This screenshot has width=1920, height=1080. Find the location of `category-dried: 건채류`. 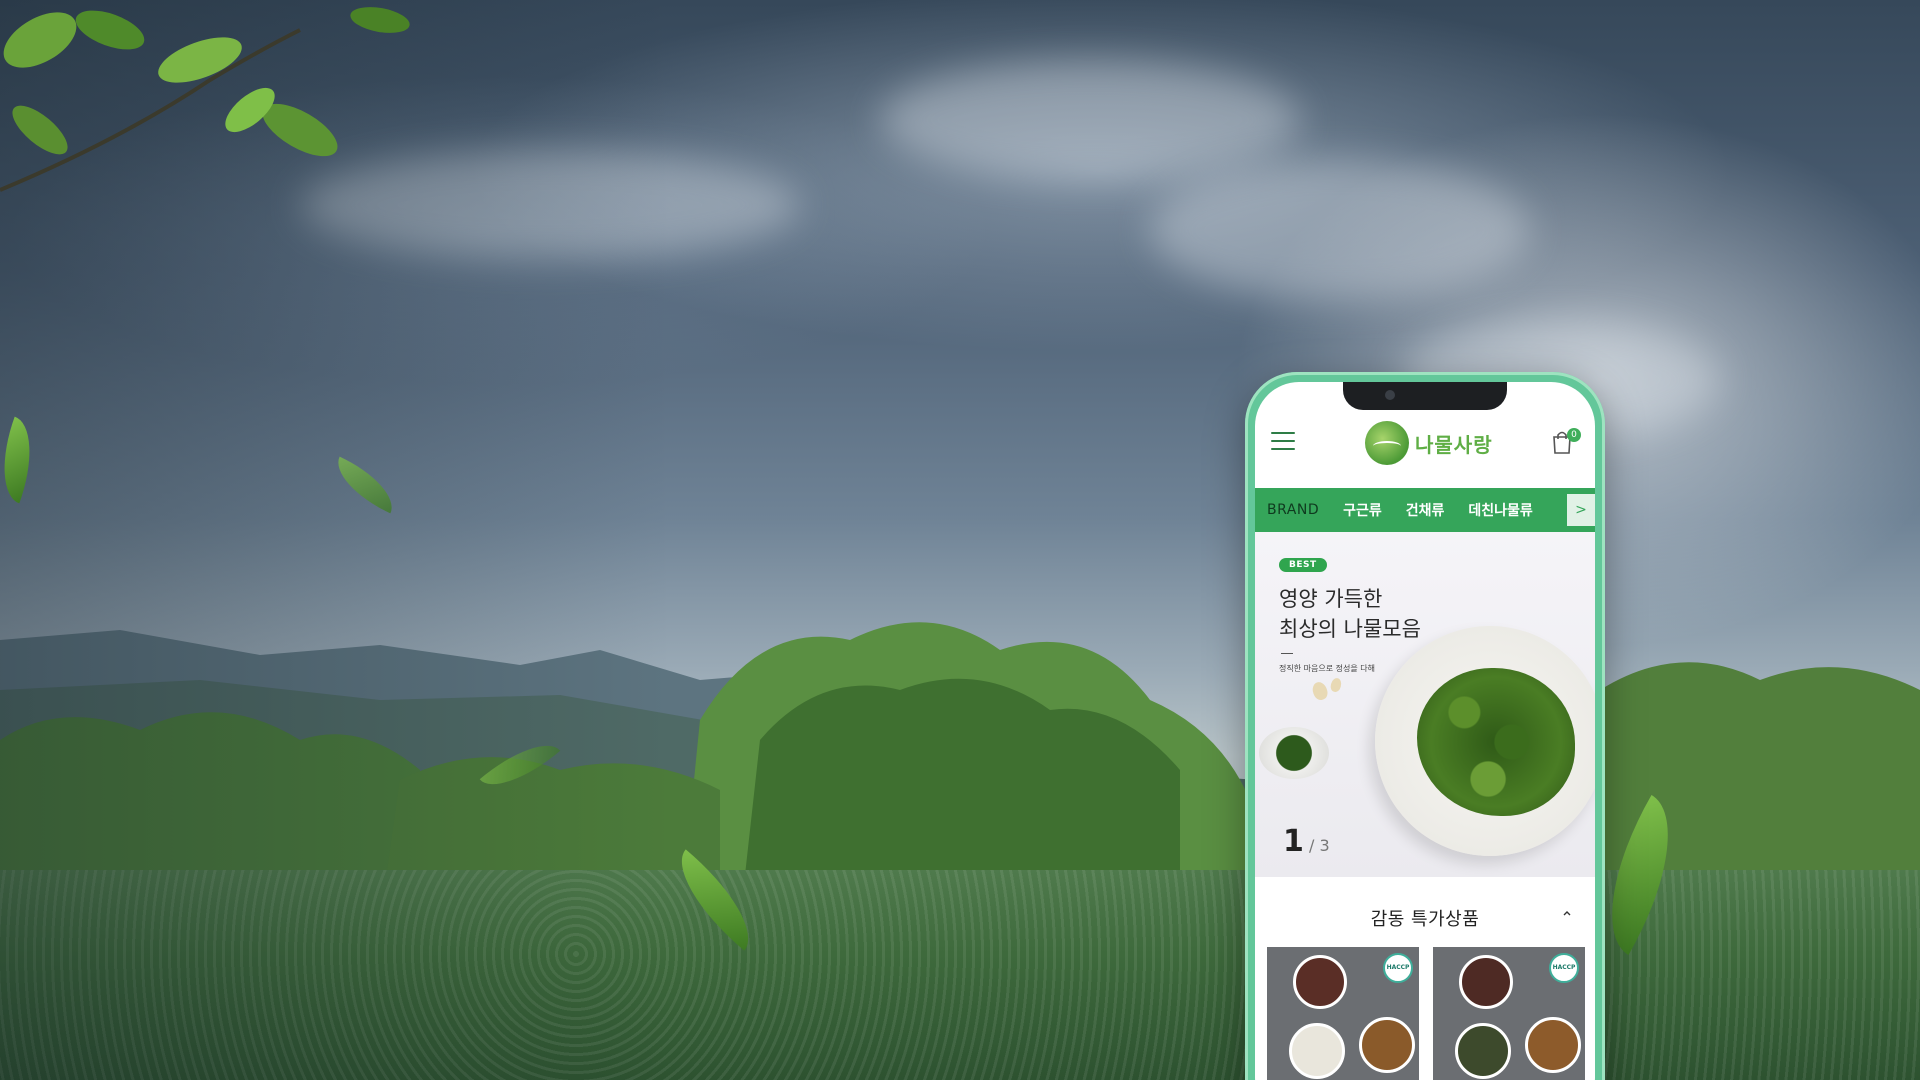

category-dried: 건채류 is located at coordinates (1425, 510).